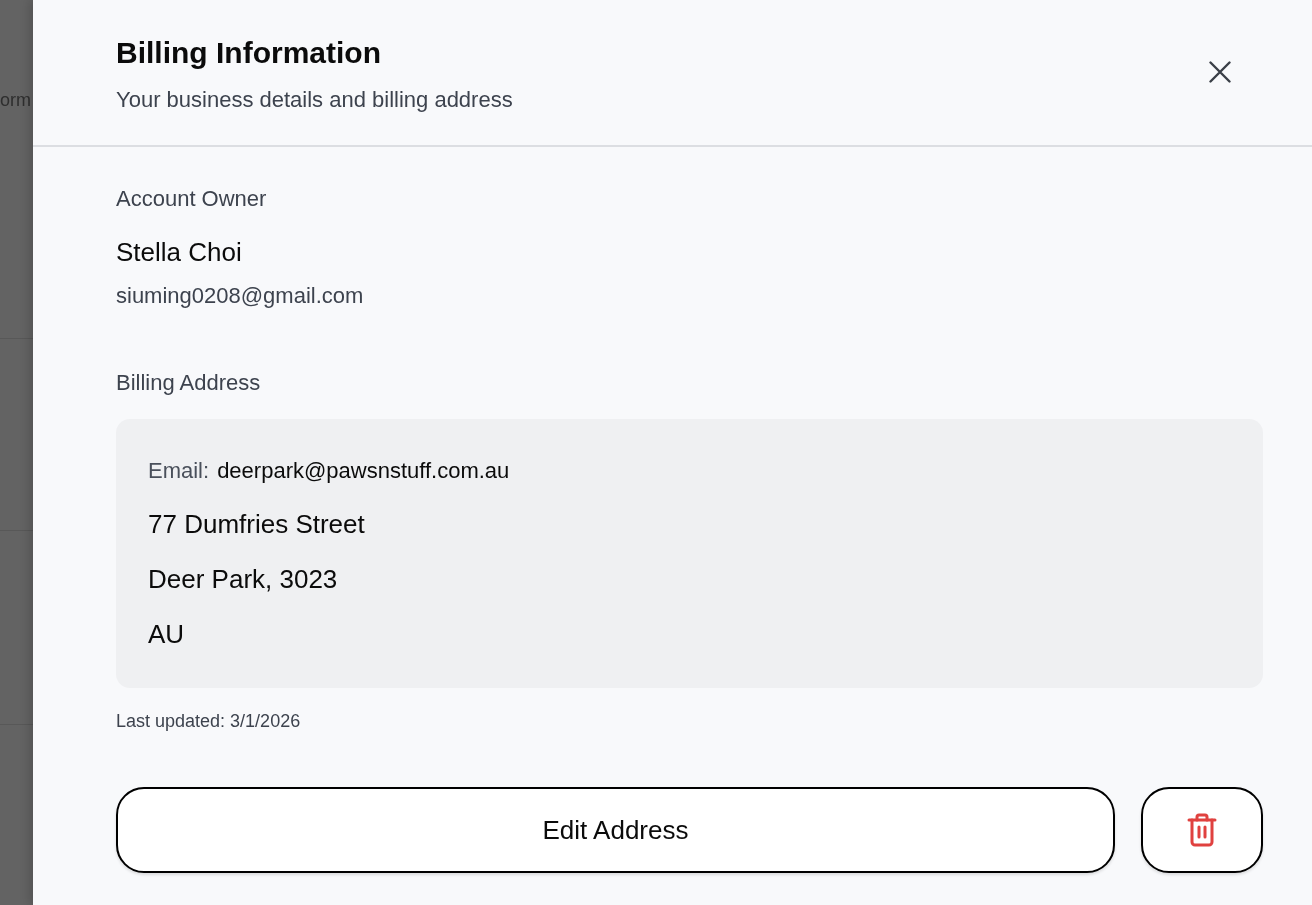  What do you see at coordinates (257, 524) in the screenshot?
I see `address-line: 77 Dumfries Street` at bounding box center [257, 524].